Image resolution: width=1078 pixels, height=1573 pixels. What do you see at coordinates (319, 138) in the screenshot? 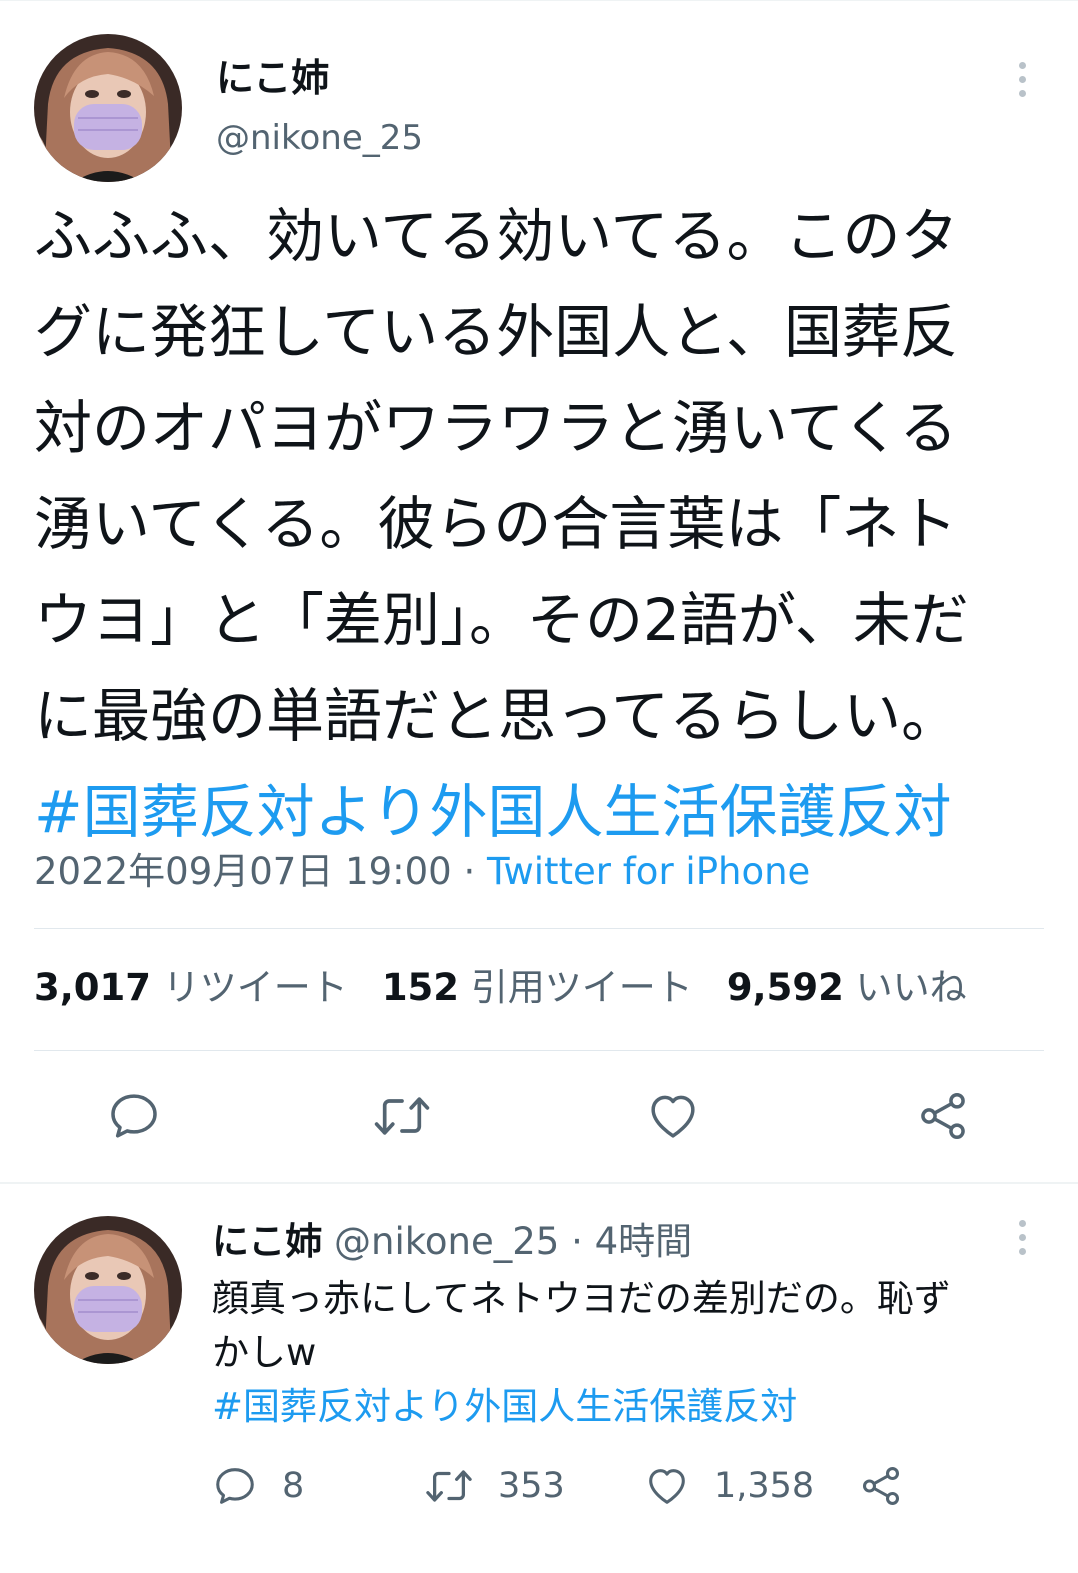
I see `user-handle: @nikone_25` at bounding box center [319, 138].